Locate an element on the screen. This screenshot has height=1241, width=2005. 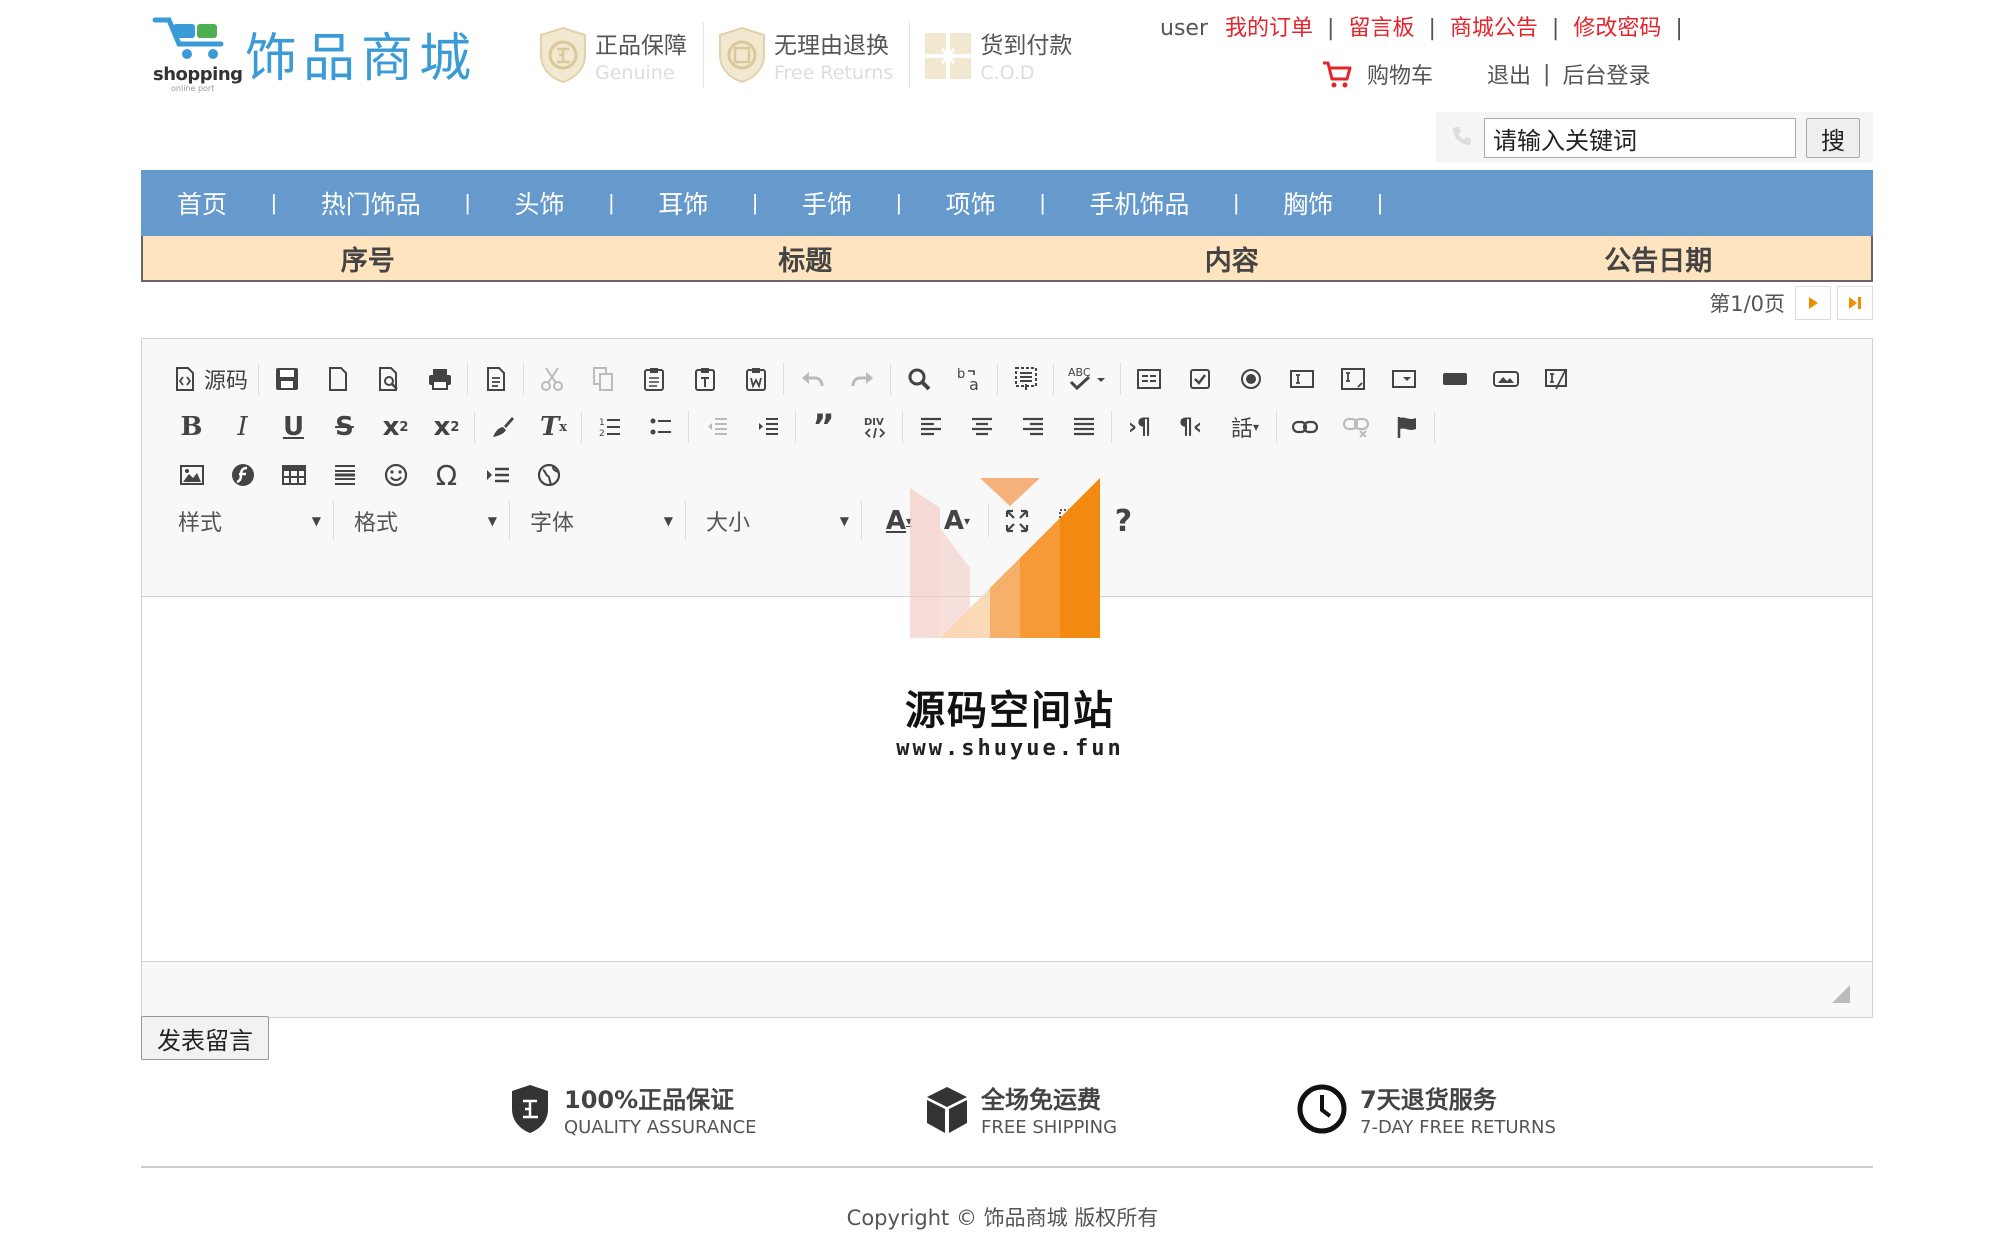
badge-title: 无理由退换 is located at coordinates (831, 46).